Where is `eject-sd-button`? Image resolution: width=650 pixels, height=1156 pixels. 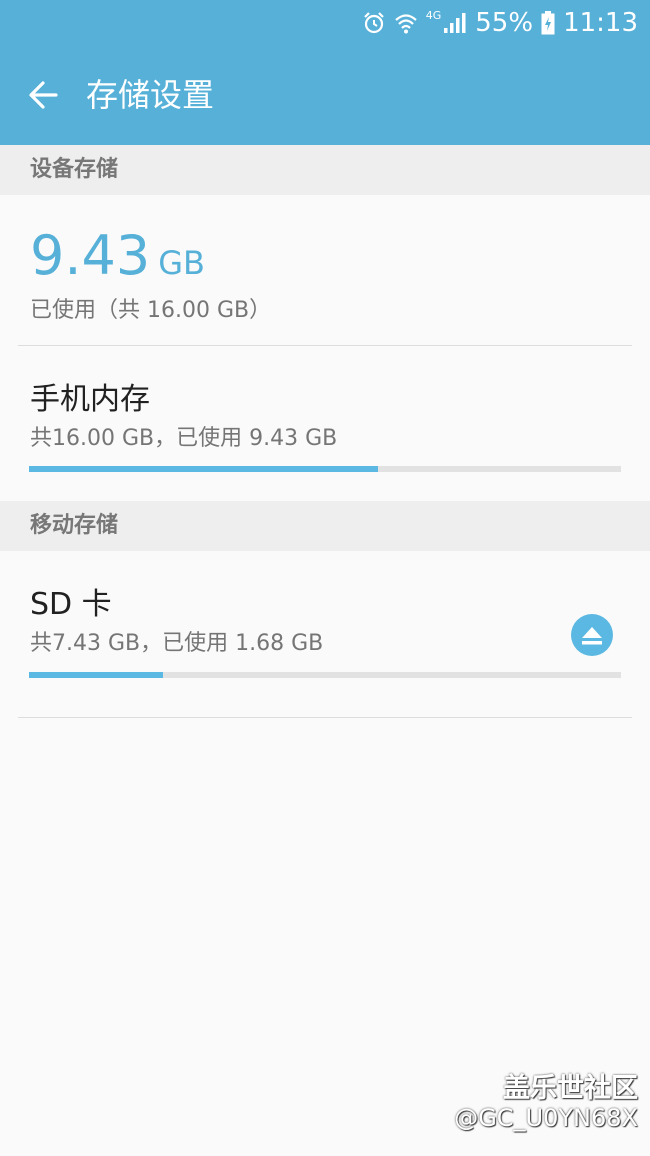 eject-sd-button is located at coordinates (592, 635).